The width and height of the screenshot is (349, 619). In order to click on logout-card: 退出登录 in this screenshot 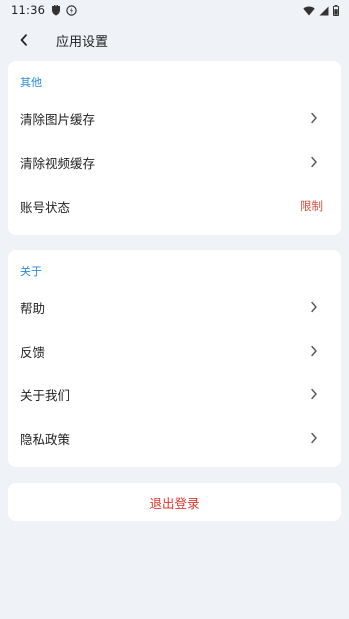, I will do `click(174, 502)`.